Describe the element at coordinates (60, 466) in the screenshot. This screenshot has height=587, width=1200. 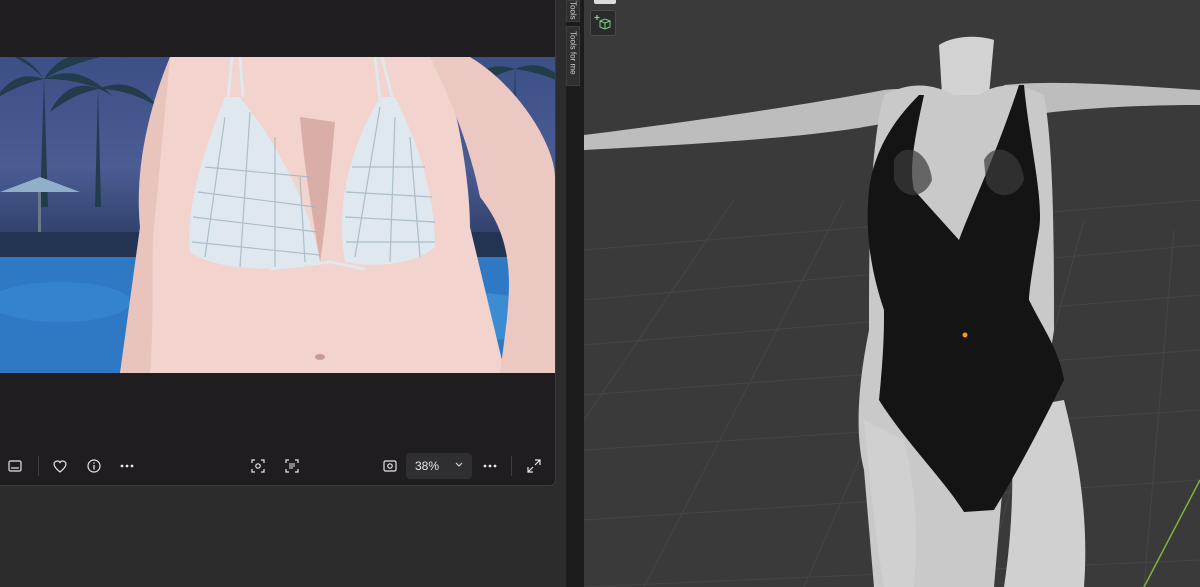
I see `favorite-heart-icon` at that location.